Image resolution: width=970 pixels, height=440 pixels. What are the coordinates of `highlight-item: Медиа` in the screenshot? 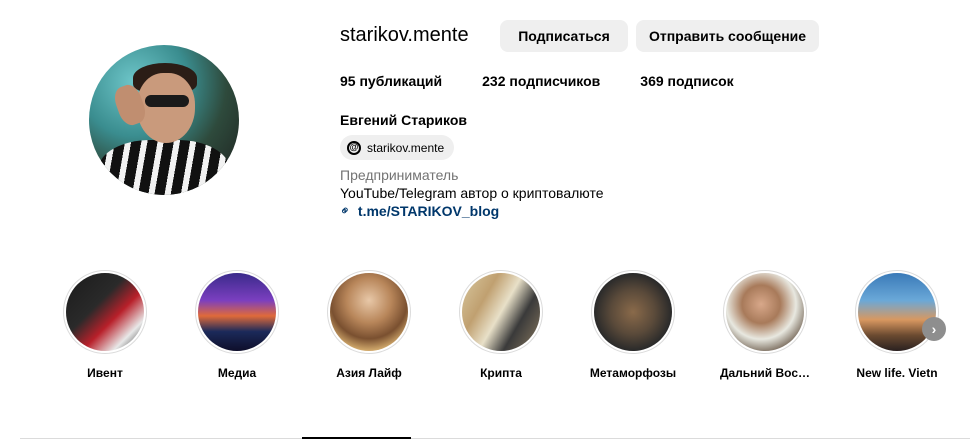 It's located at (237, 325).